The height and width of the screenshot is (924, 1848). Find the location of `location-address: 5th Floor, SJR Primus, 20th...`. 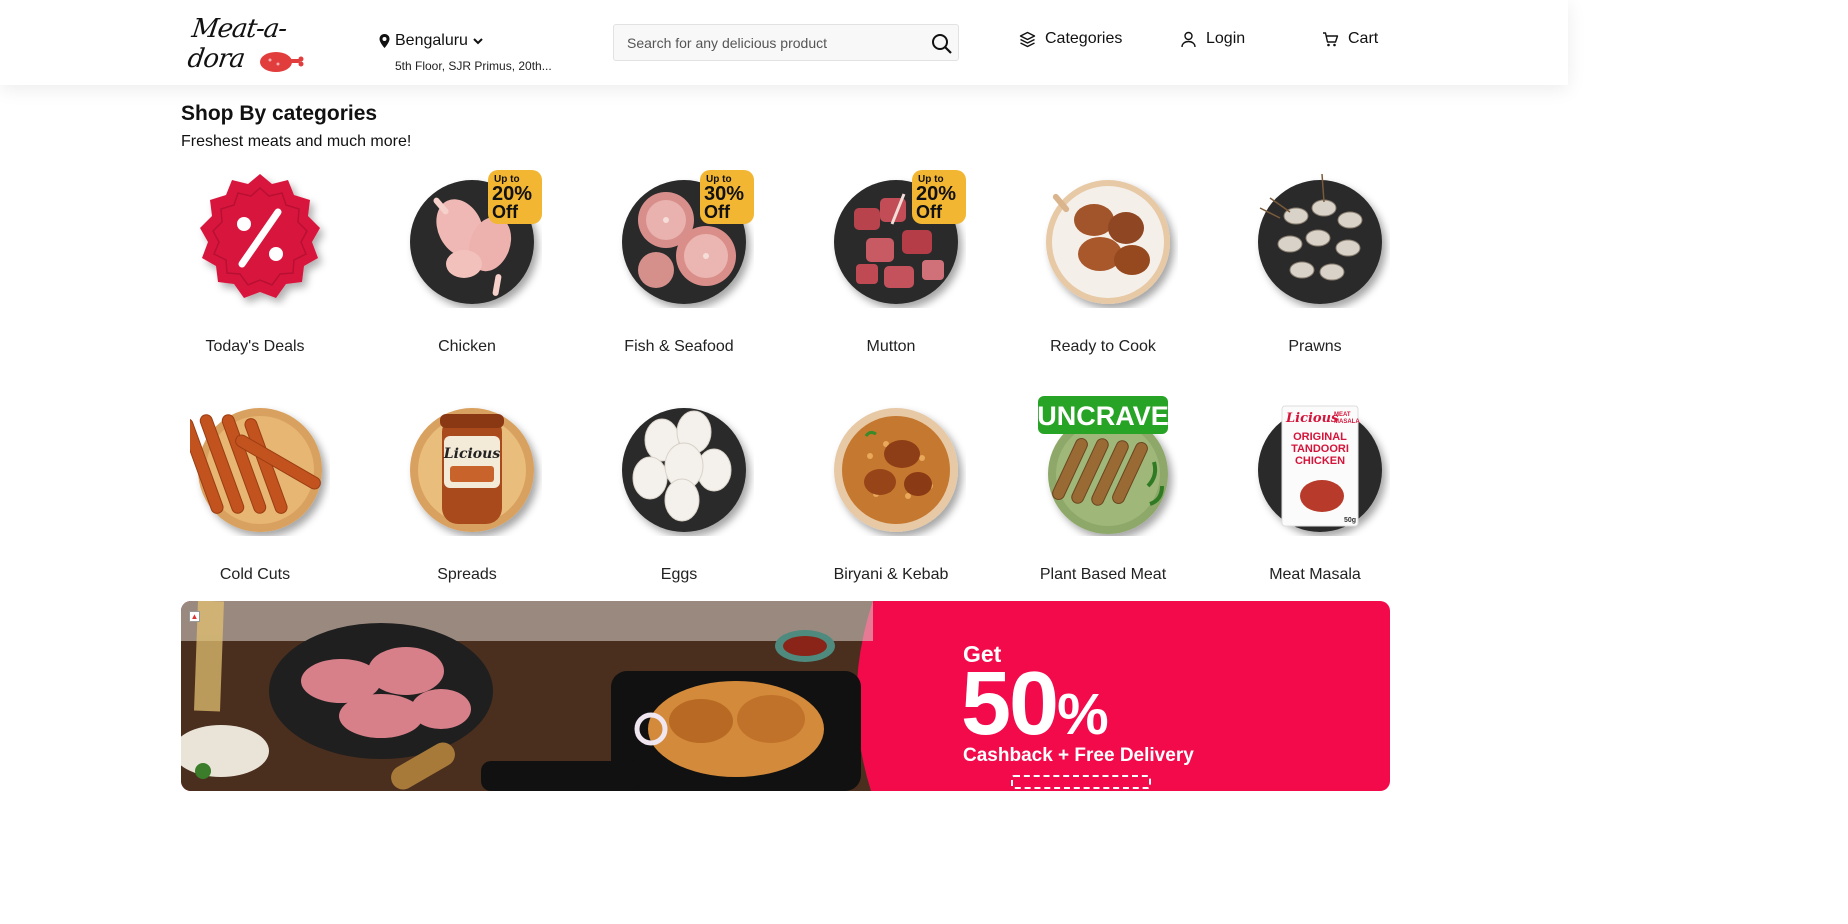

location-address: 5th Floor, SJR Primus, 20th... is located at coordinates (473, 66).